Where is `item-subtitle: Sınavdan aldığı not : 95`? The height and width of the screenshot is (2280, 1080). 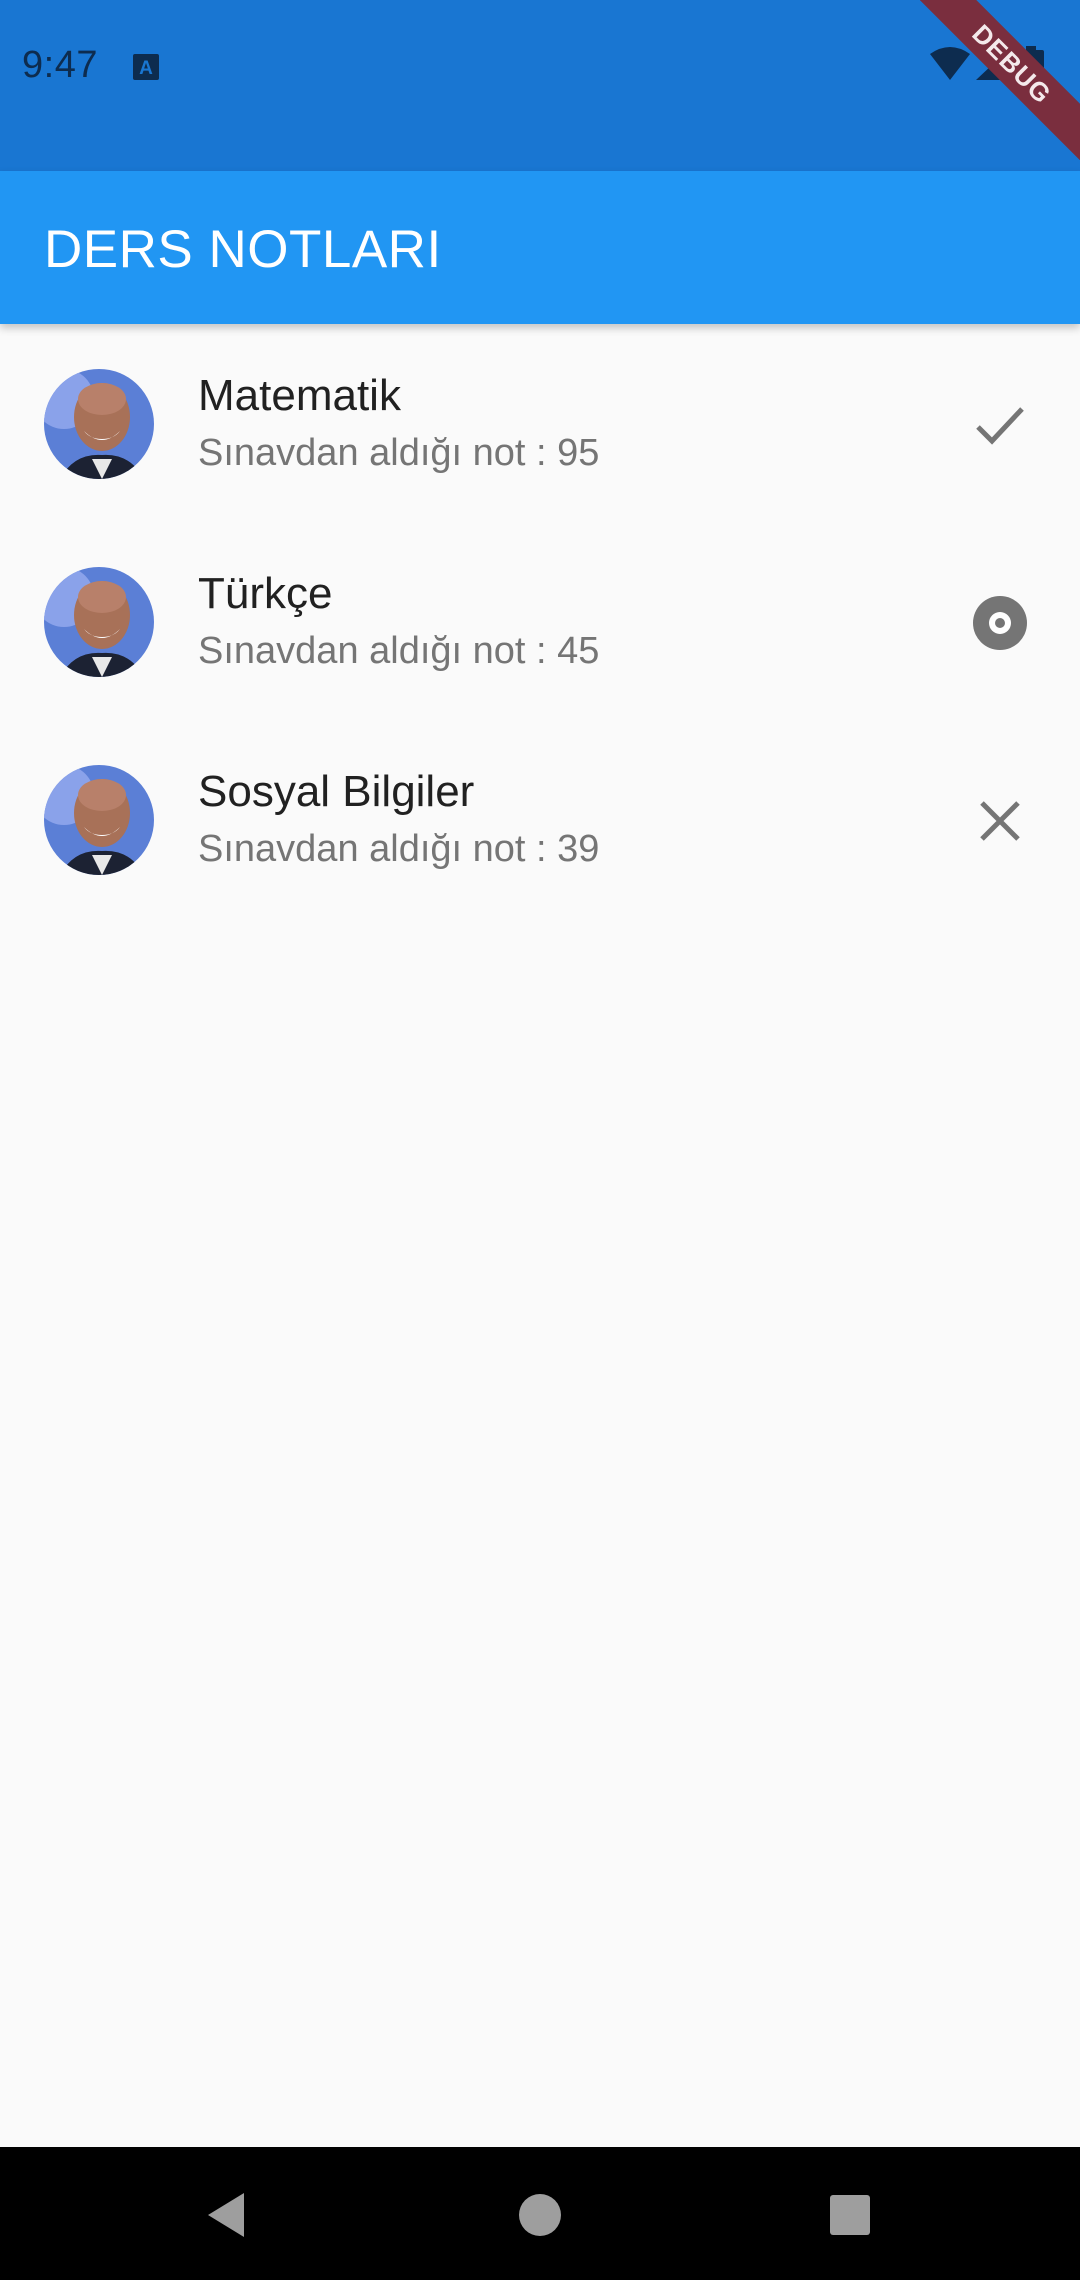
item-subtitle: Sınavdan aldığı not : 95 is located at coordinates (399, 453).